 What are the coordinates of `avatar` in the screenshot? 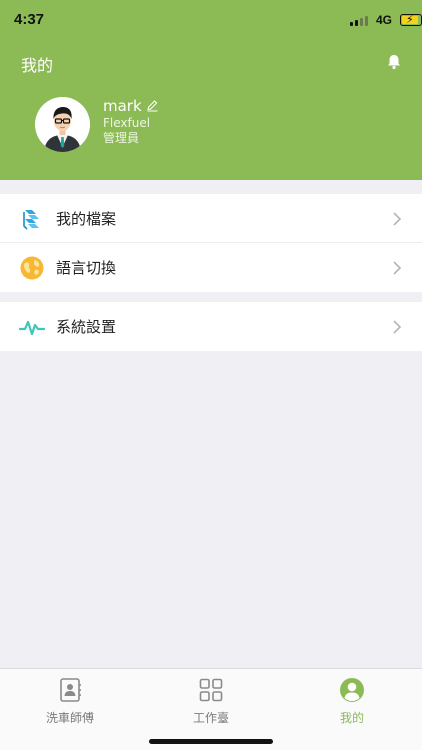 It's located at (62, 124).